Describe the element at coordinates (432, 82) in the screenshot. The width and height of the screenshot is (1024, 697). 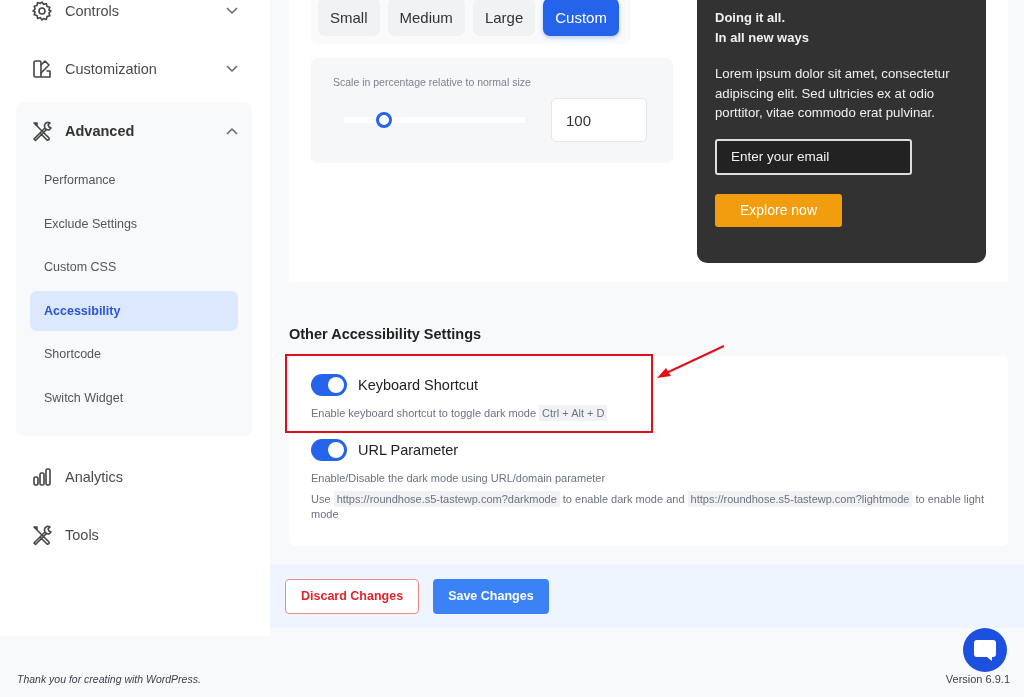
I see `scale-label: Scale in percentage relative to normal size` at that location.